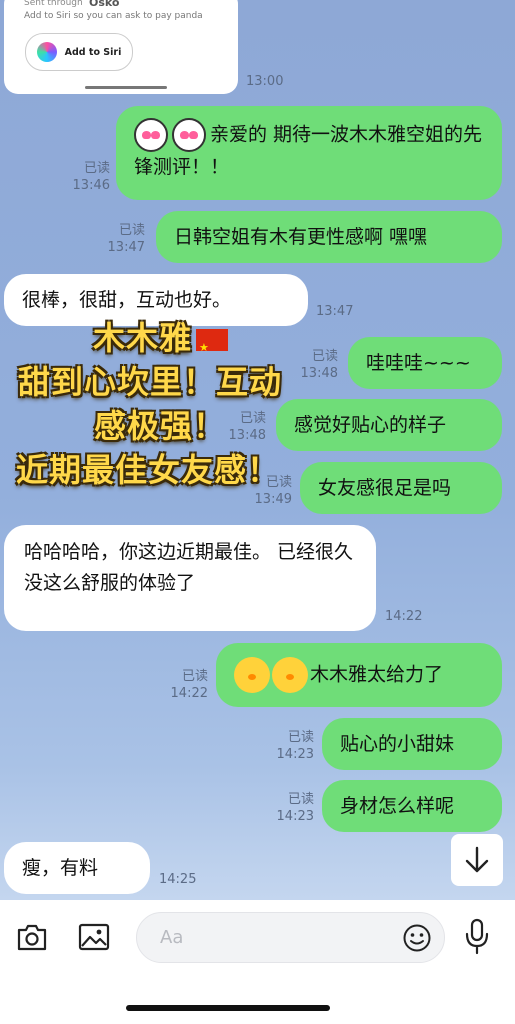 This screenshot has width=515, height=1024. I want to click on message-bubble: 哈哈哈哈，你这边近期最佳。 已经很久没这么舒服的体验了, so click(190, 578).